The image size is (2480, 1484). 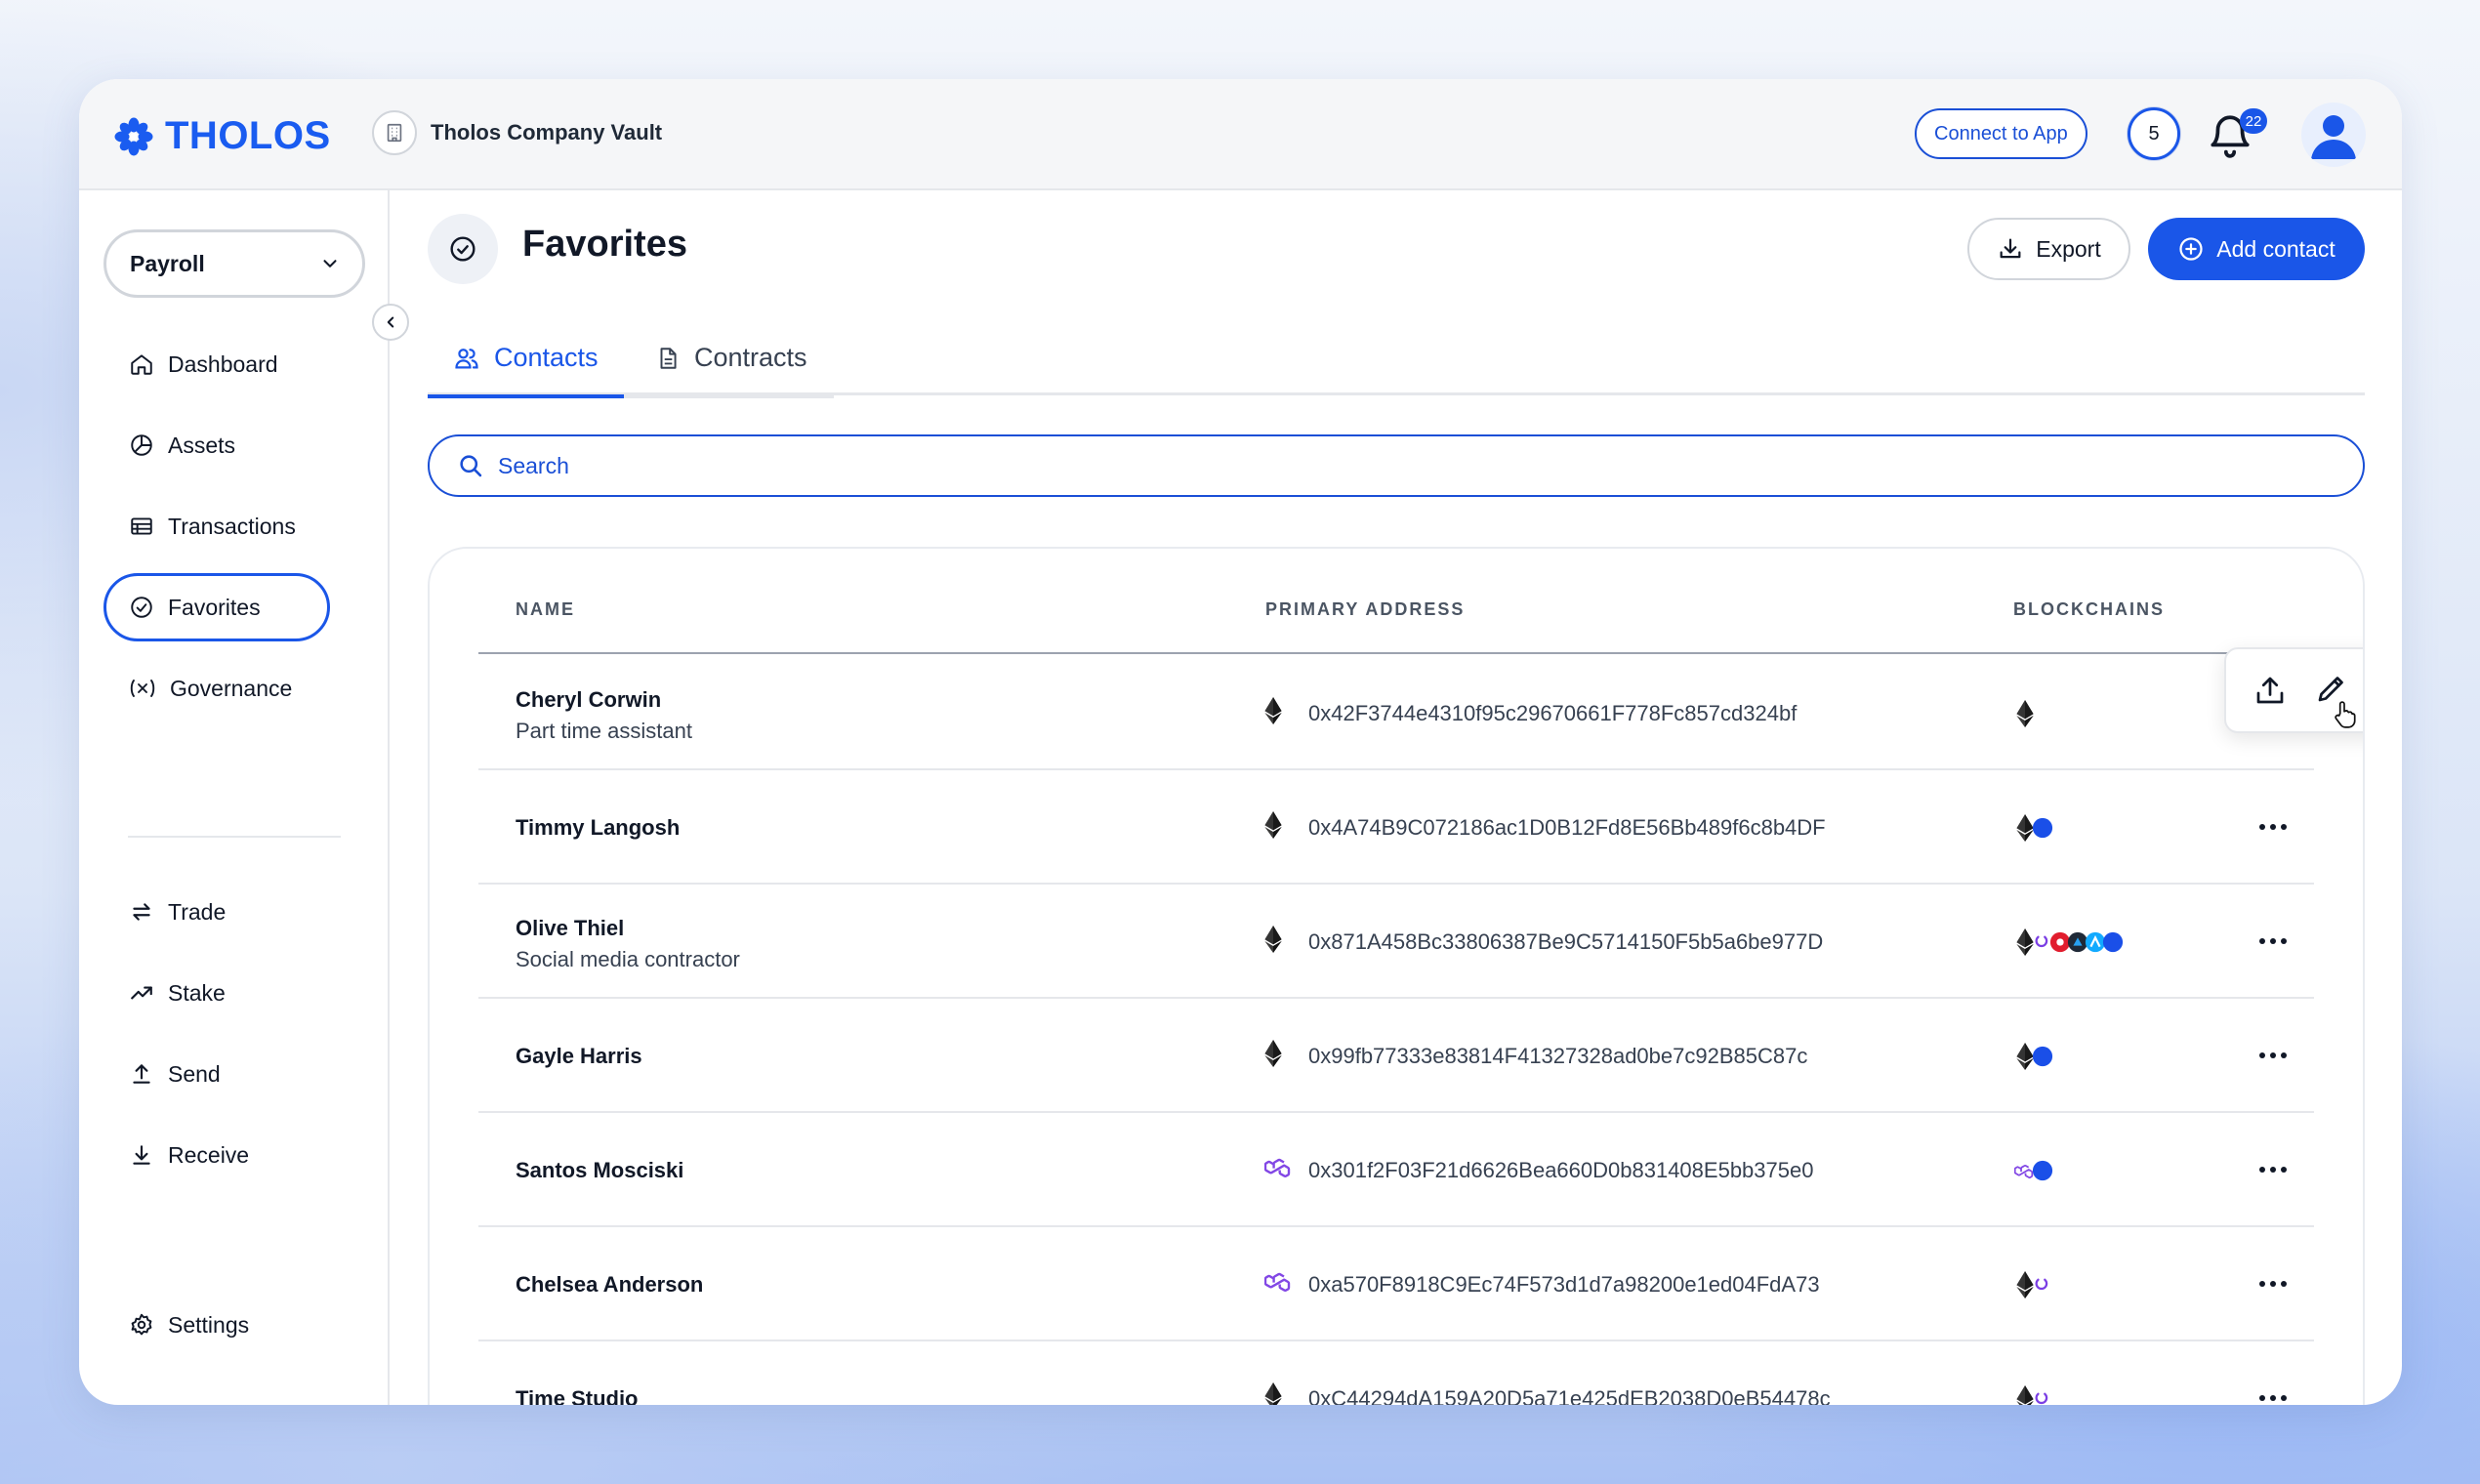 I want to click on sidebar-item-receive: Receive, so click(x=216, y=1155).